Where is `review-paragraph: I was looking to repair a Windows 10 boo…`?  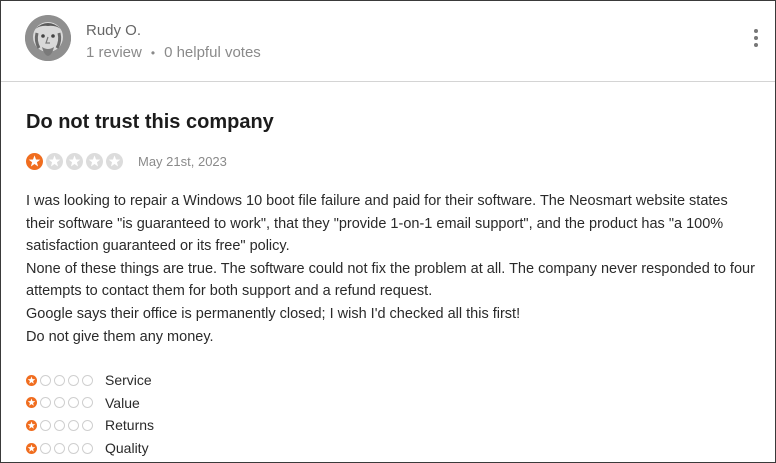 review-paragraph: I was looking to repair a Windows 10 boo… is located at coordinates (377, 224).